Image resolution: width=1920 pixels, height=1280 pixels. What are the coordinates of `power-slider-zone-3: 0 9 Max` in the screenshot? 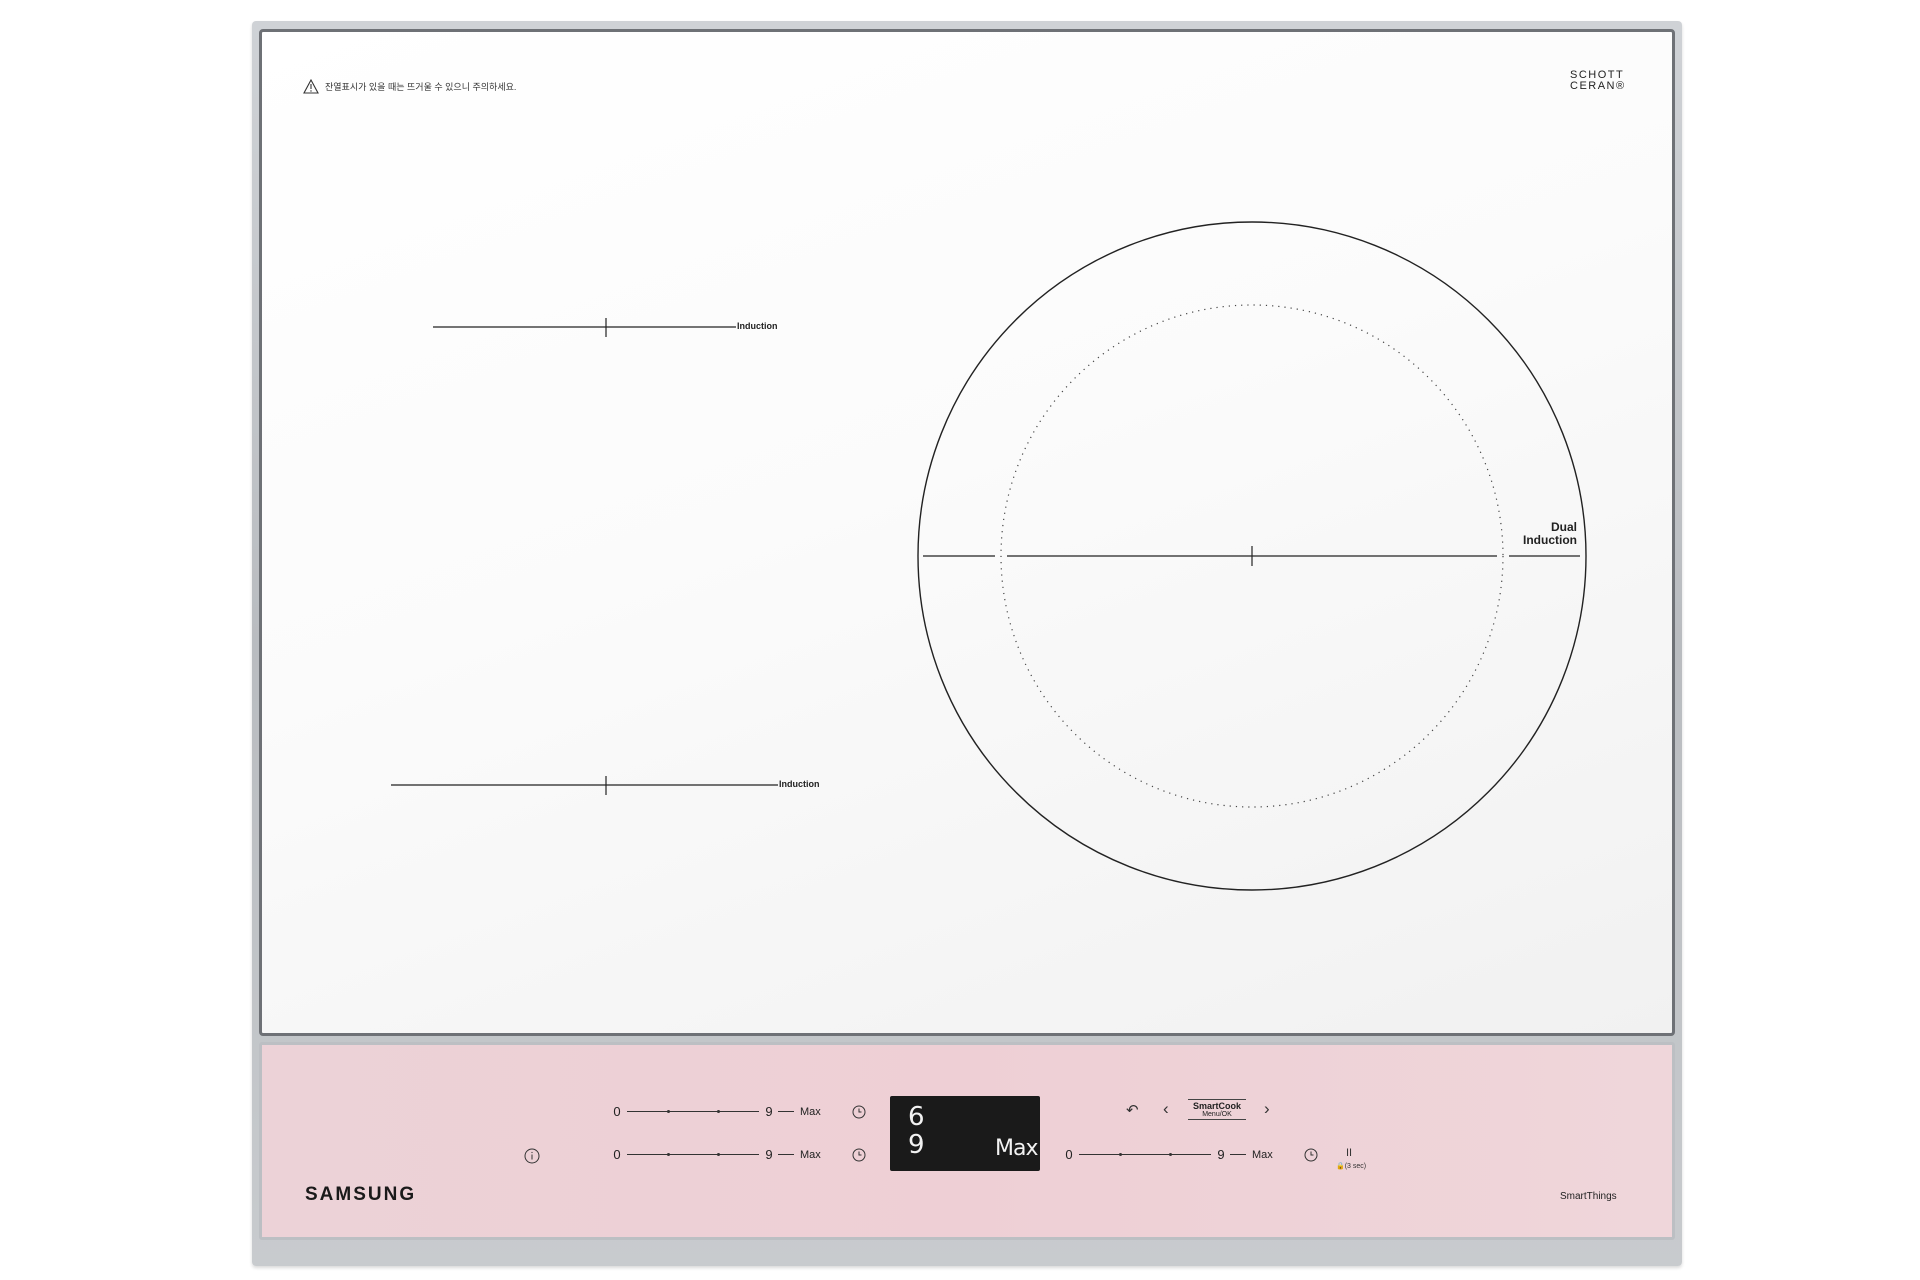 It's located at (1167, 1154).